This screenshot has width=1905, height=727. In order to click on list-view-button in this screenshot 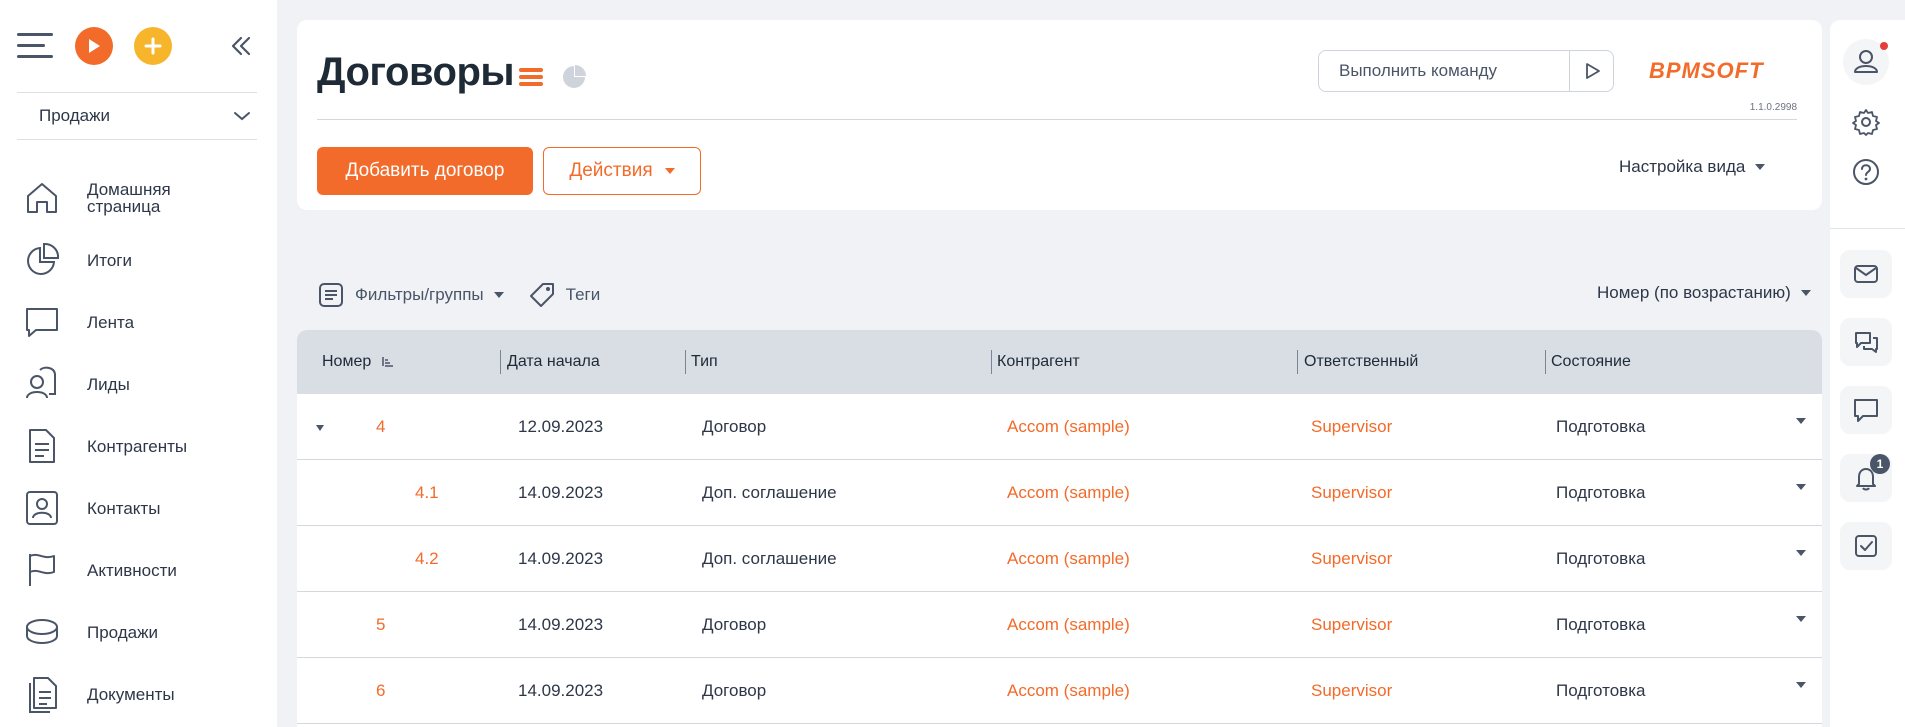, I will do `click(531, 76)`.